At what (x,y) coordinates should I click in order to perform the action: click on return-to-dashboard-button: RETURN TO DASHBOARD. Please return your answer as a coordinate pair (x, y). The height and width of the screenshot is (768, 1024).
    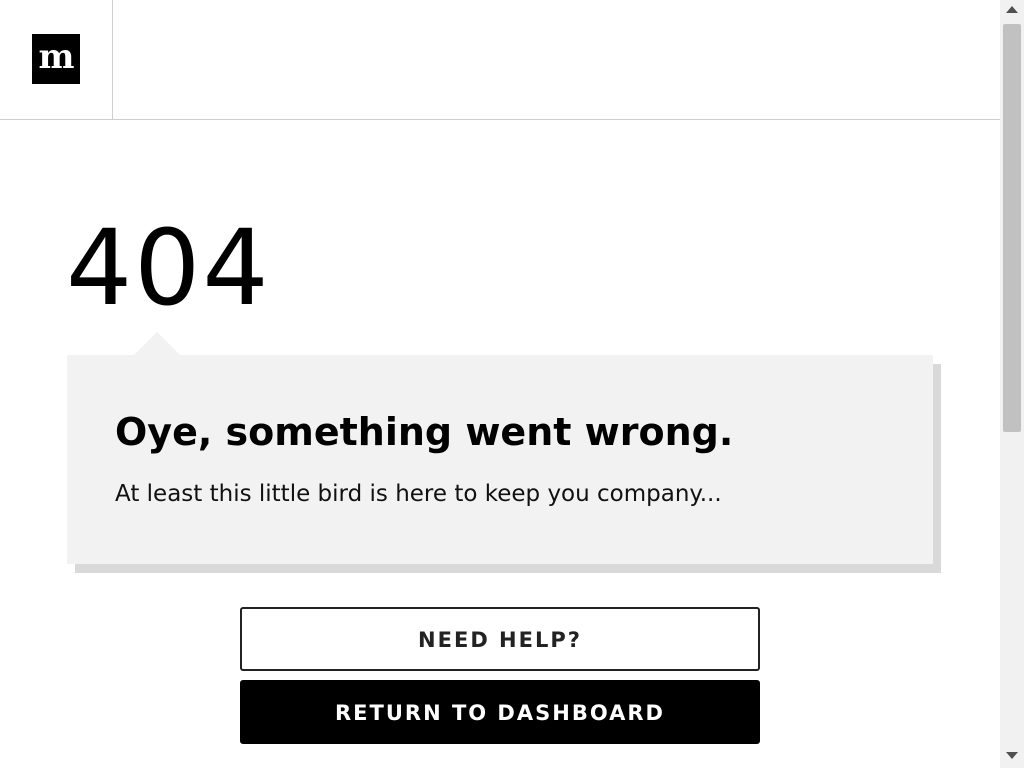
    Looking at the image, I should click on (500, 712).